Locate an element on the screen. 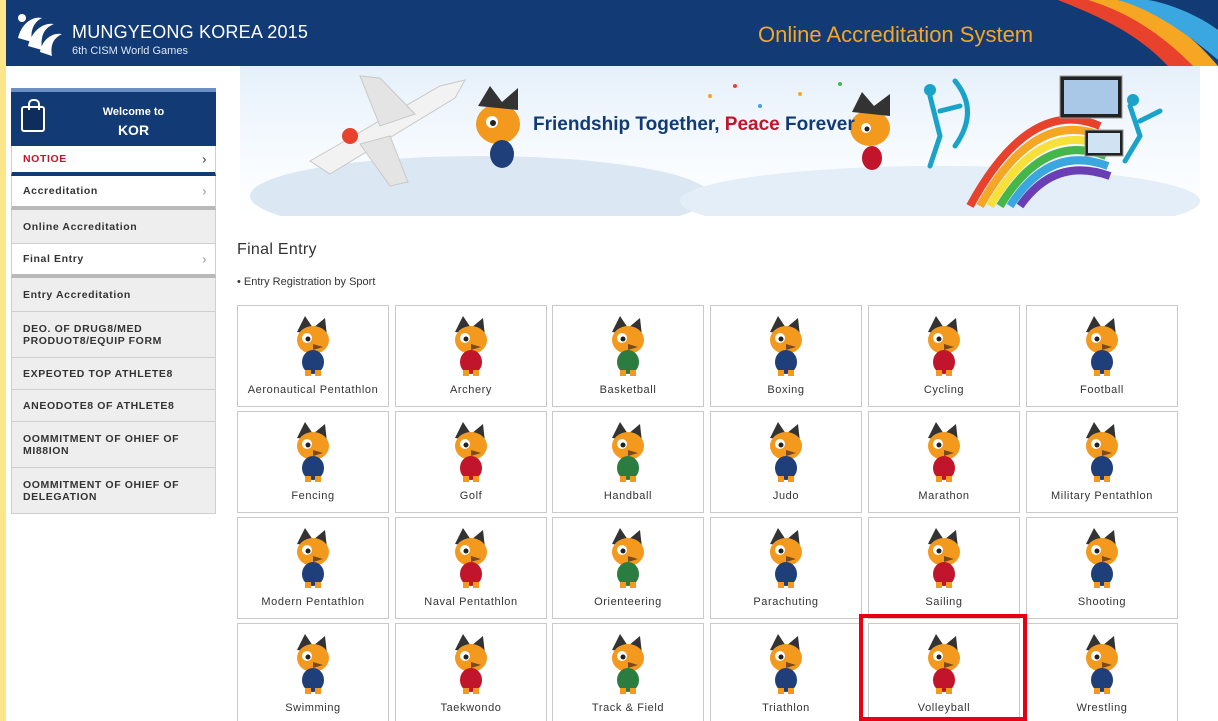 The width and height of the screenshot is (1218, 721). sport-tile: Wrestling is located at coordinates (1102, 672).